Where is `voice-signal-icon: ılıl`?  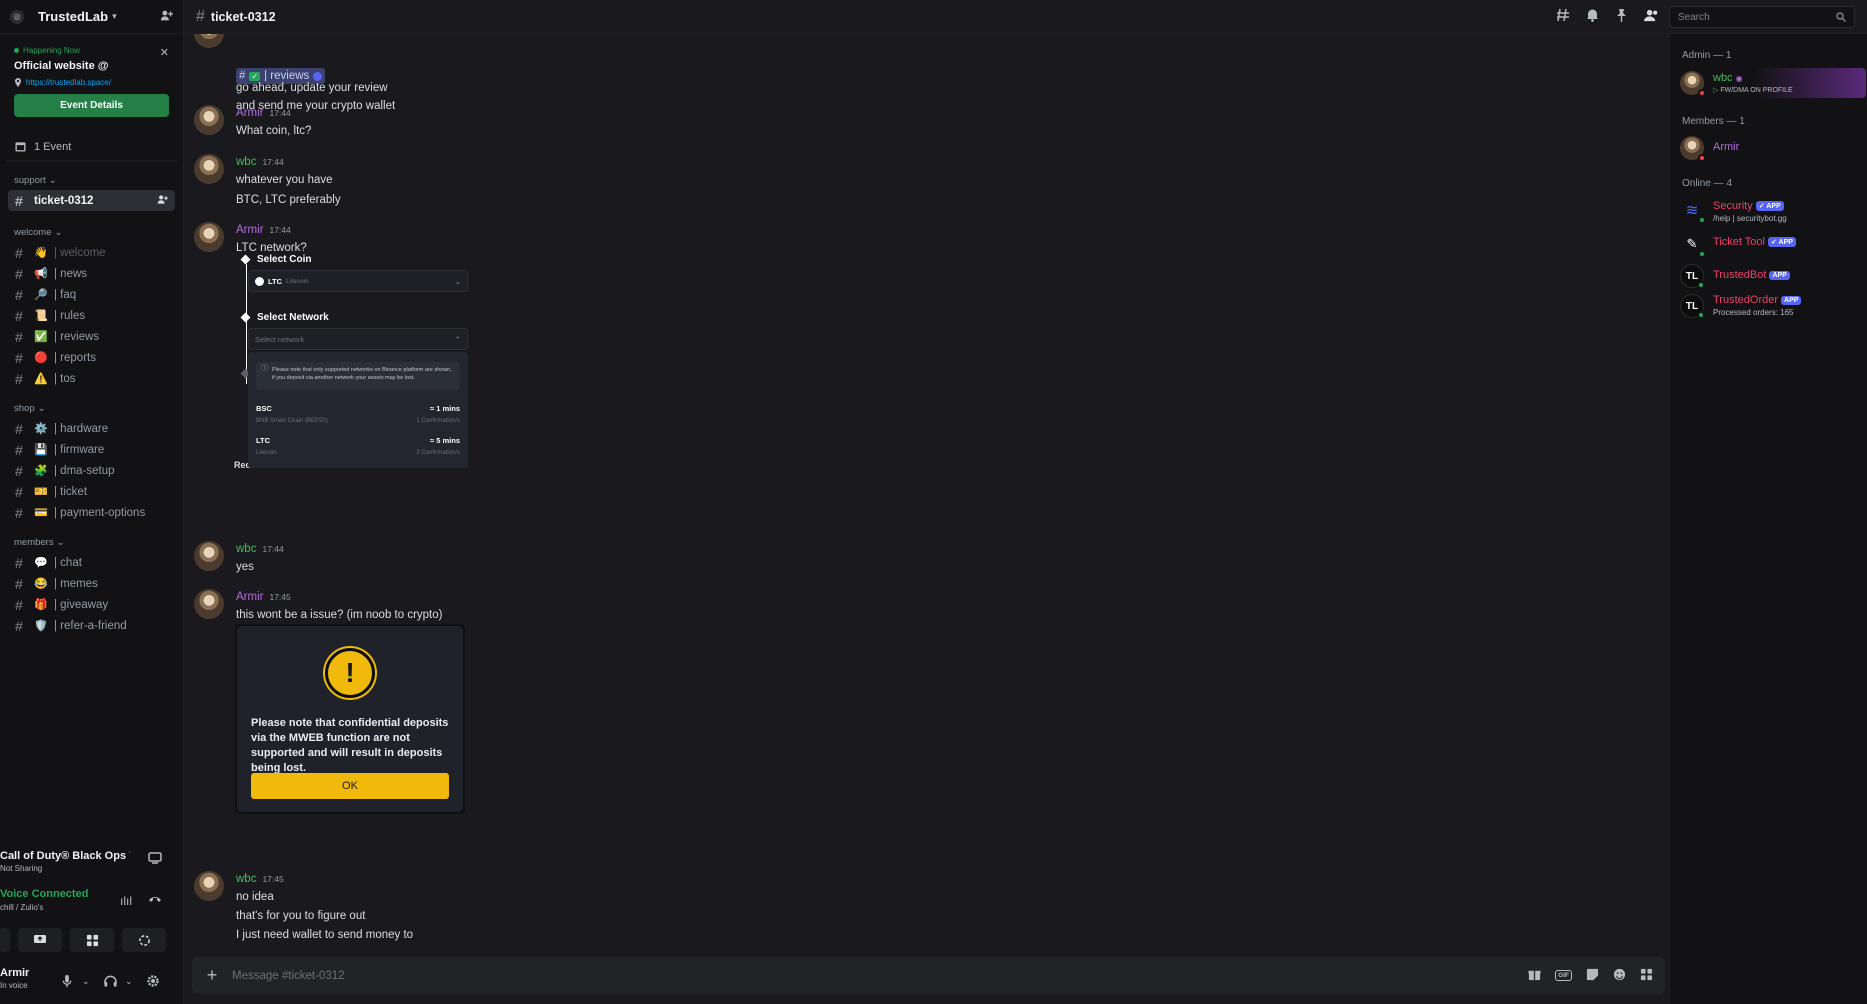 voice-signal-icon: ılıl is located at coordinates (126, 901).